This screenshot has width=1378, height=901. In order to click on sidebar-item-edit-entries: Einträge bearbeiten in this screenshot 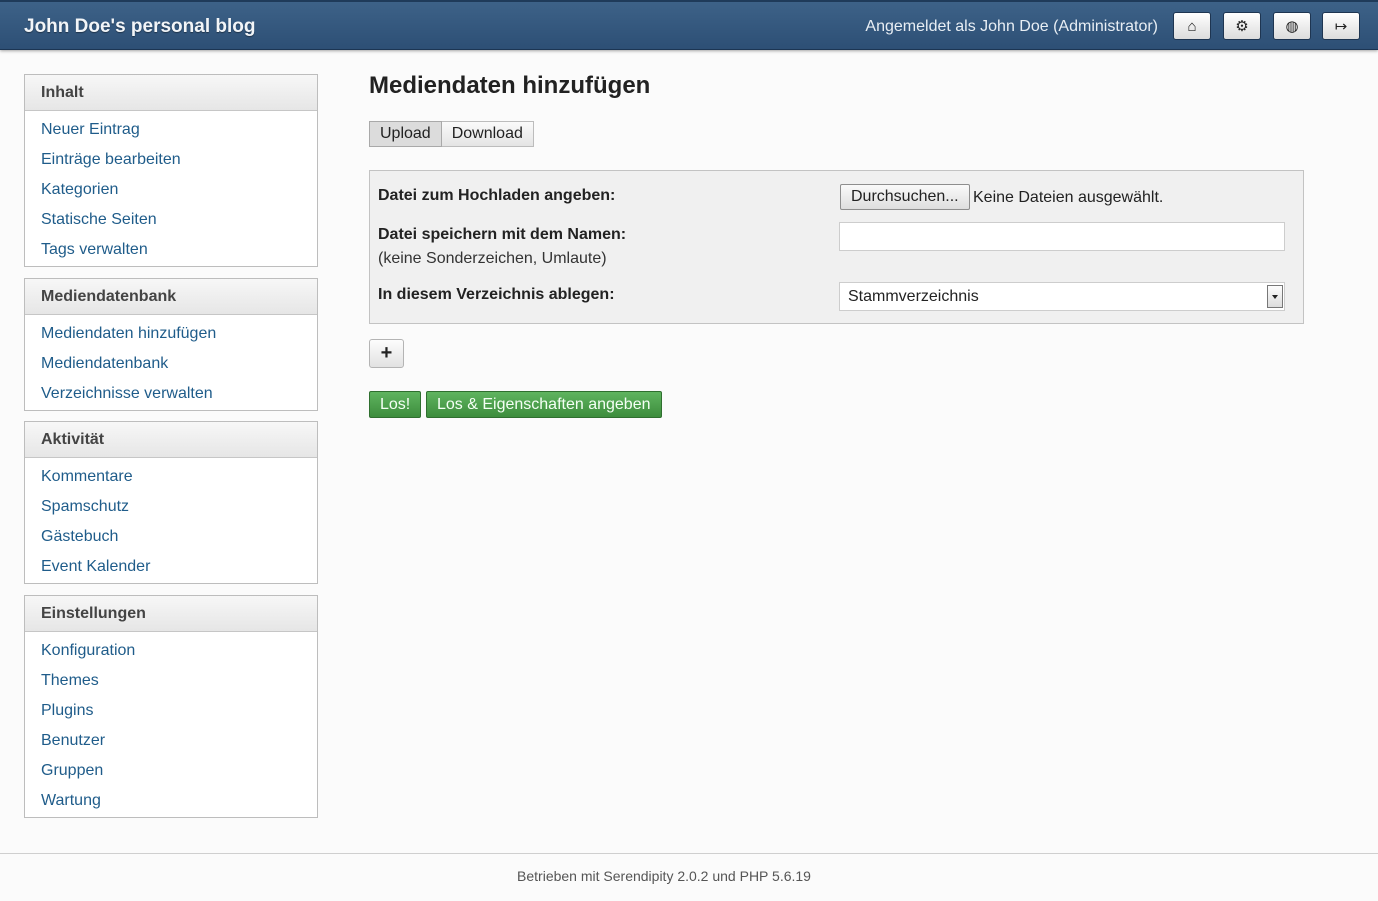, I will do `click(171, 160)`.